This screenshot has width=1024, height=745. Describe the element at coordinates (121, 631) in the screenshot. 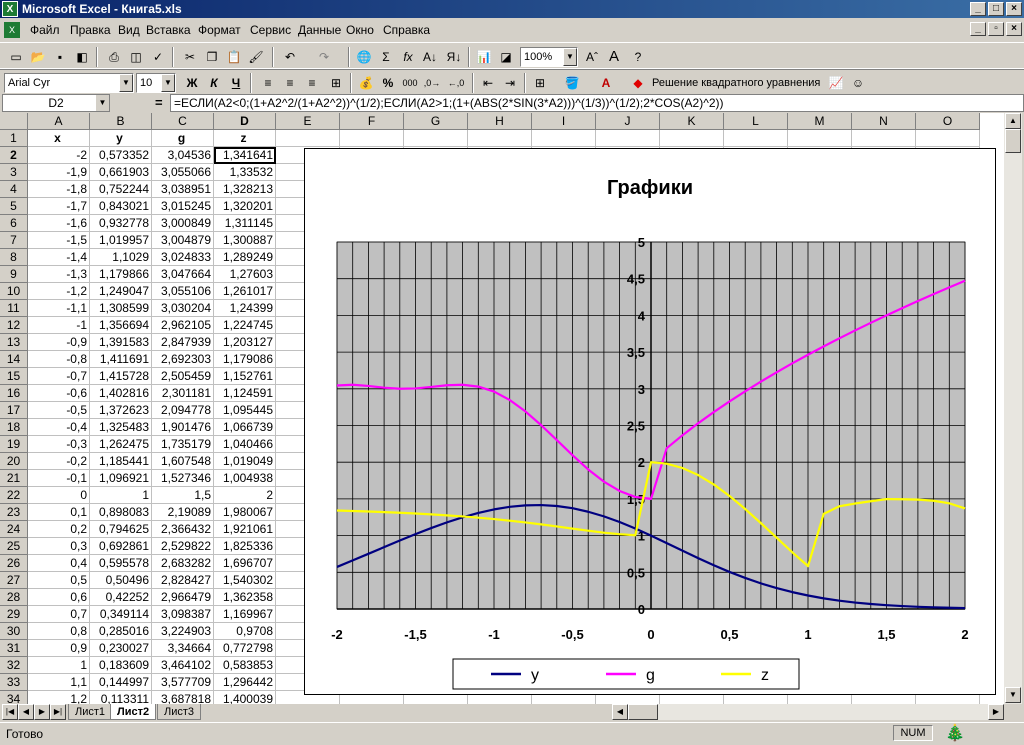

I see `data-cell: 0,285016` at that location.